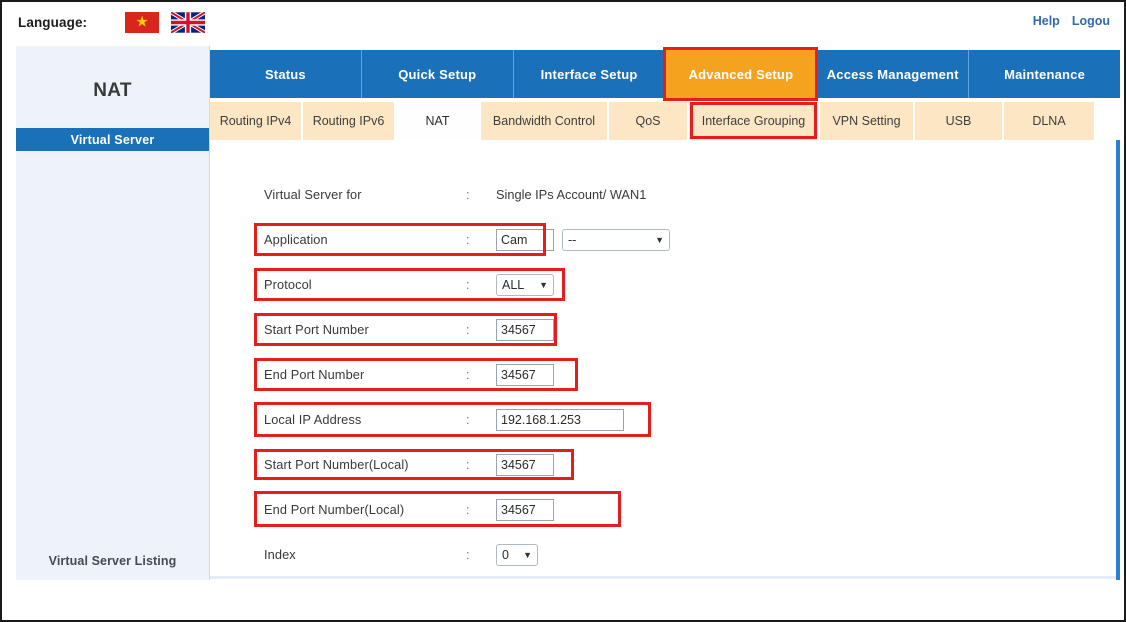  Describe the element at coordinates (1091, 21) in the screenshot. I see `logout-link: Logou` at that location.